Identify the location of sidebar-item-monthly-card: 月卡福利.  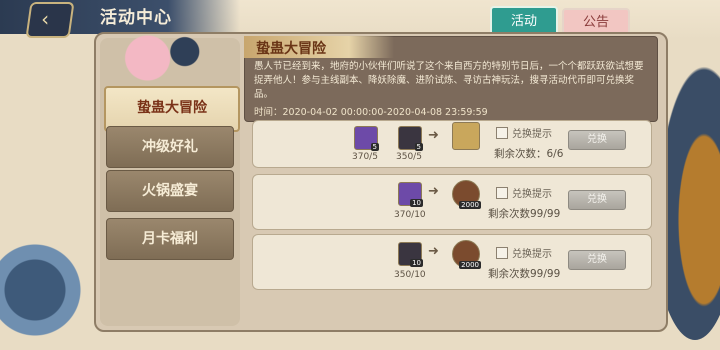
(170, 239).